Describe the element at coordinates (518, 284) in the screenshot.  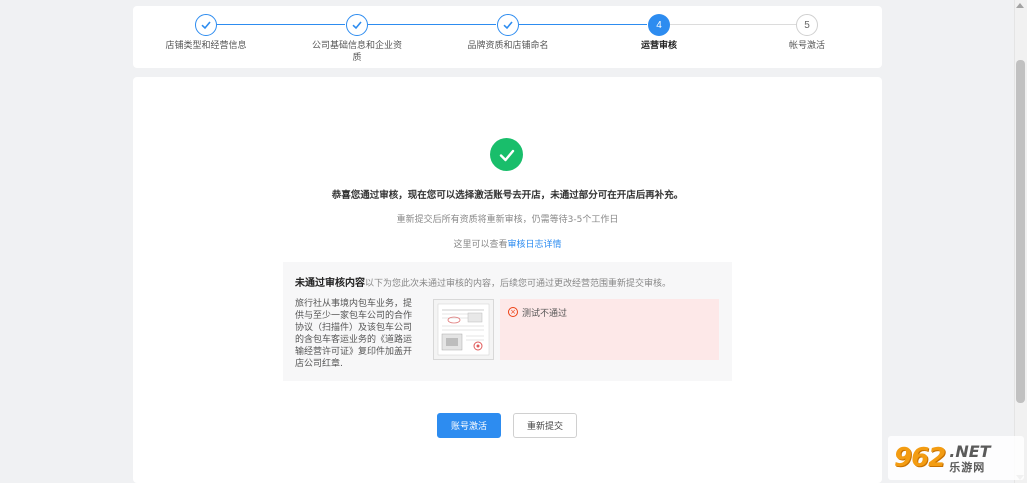
I see `rejected-description: 以下为您此次未通过审核的内容，后续您可通过更改经营范围重新提交审核。` at that location.